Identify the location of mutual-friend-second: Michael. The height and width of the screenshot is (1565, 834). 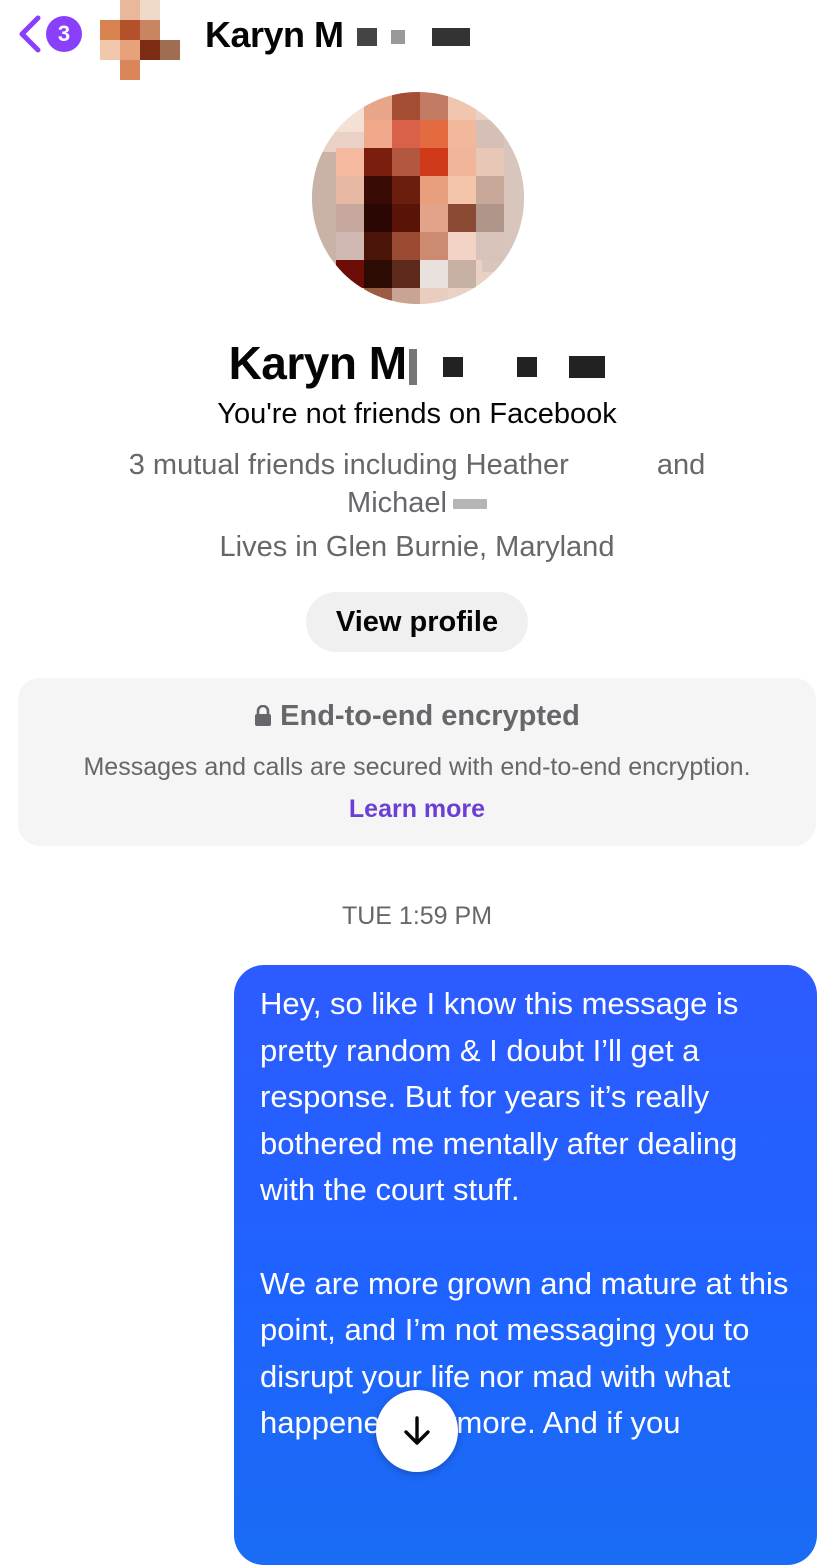
(397, 503).